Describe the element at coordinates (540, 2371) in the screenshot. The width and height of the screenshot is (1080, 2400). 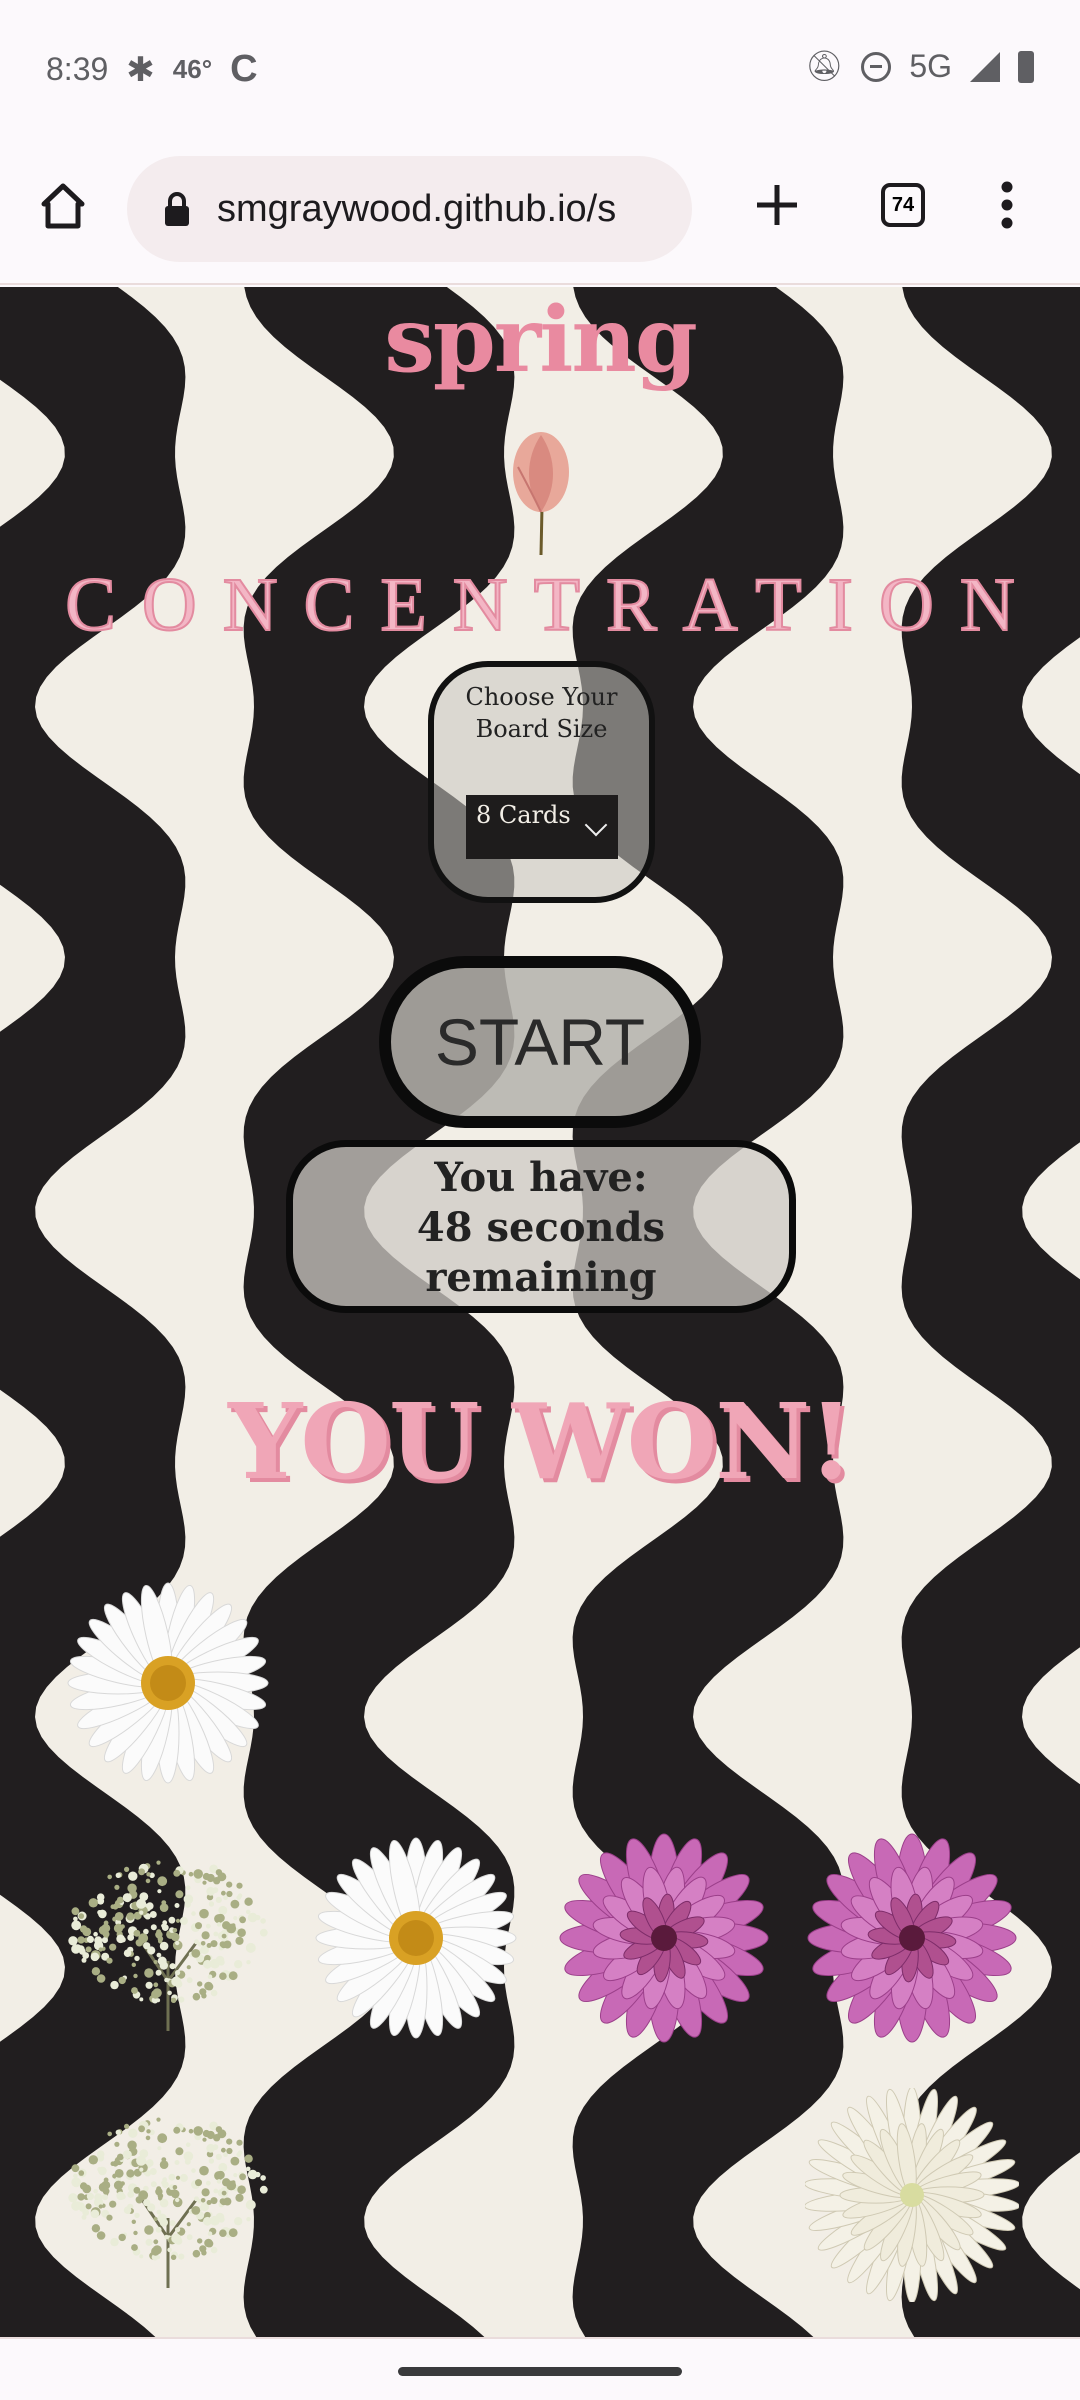
I see `home-gesture-handle` at that location.